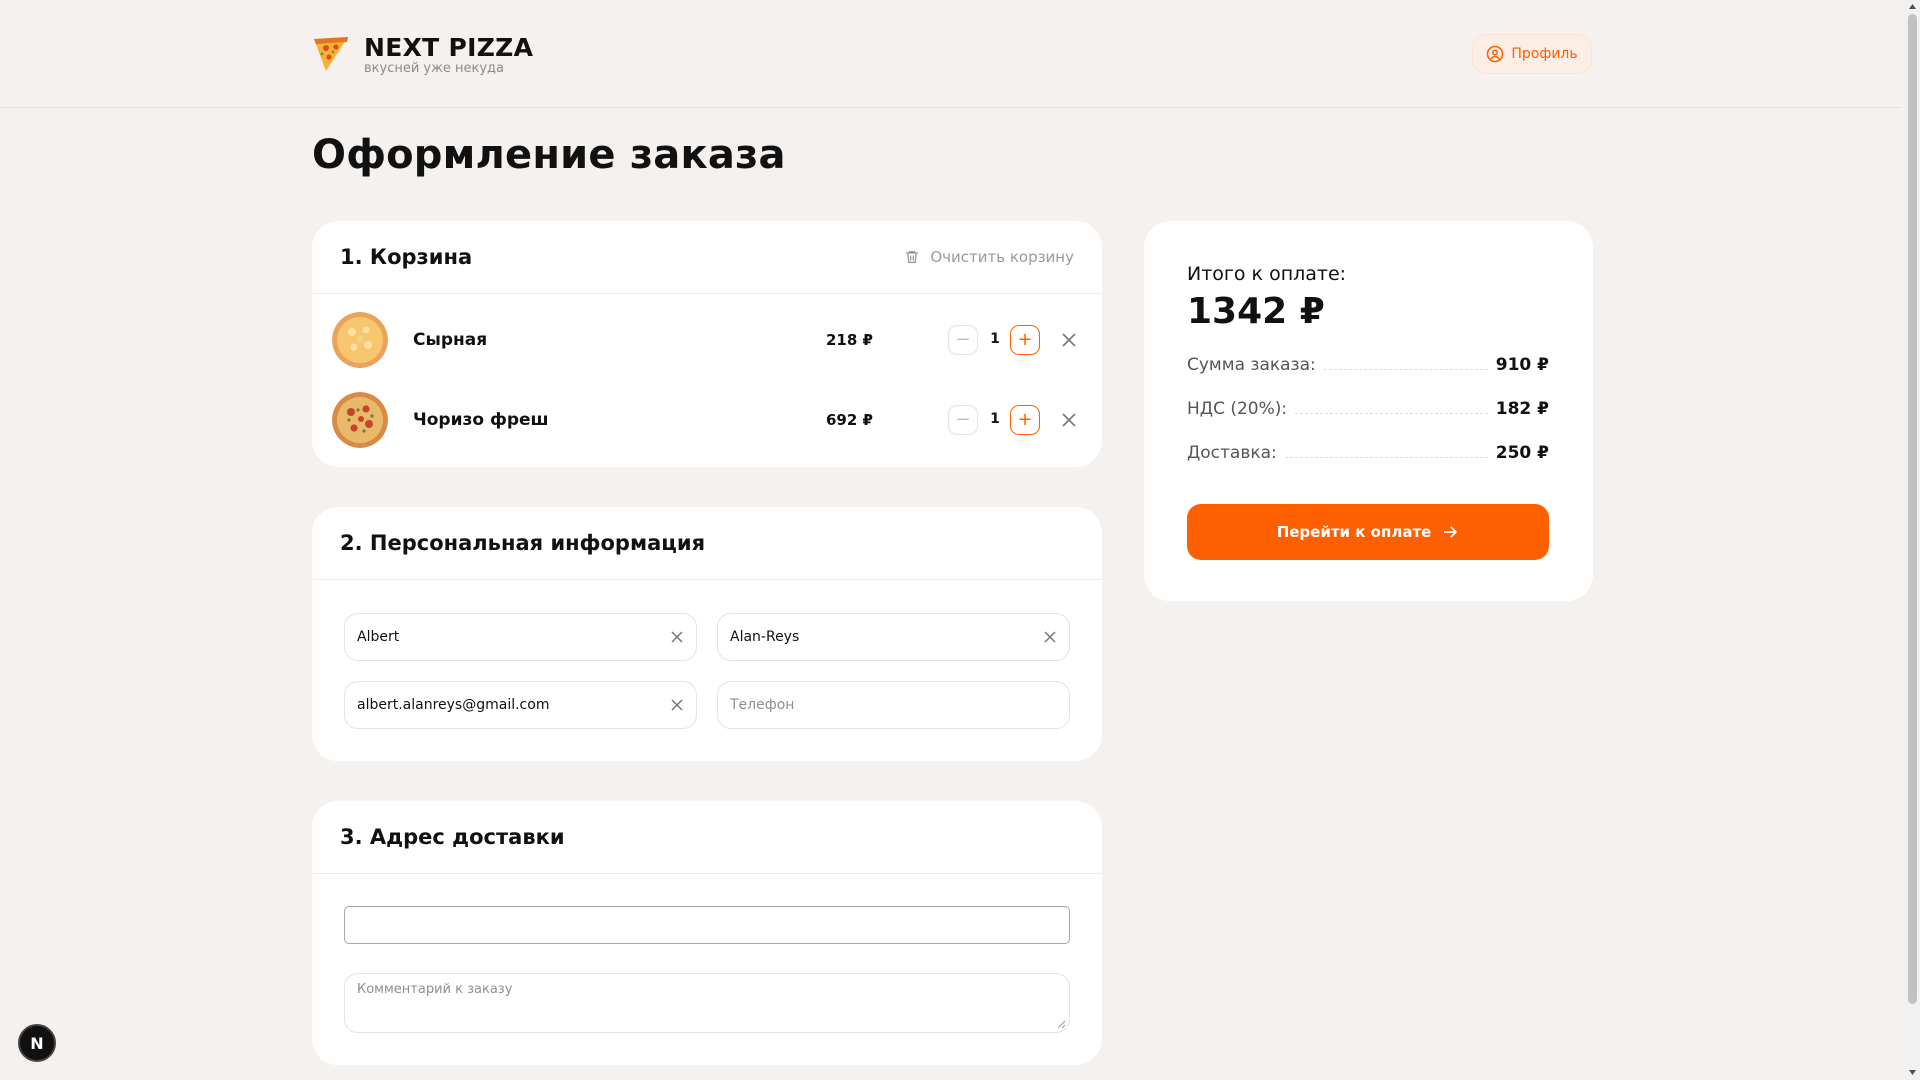 The image size is (1920, 1080). I want to click on address-input, so click(707, 925).